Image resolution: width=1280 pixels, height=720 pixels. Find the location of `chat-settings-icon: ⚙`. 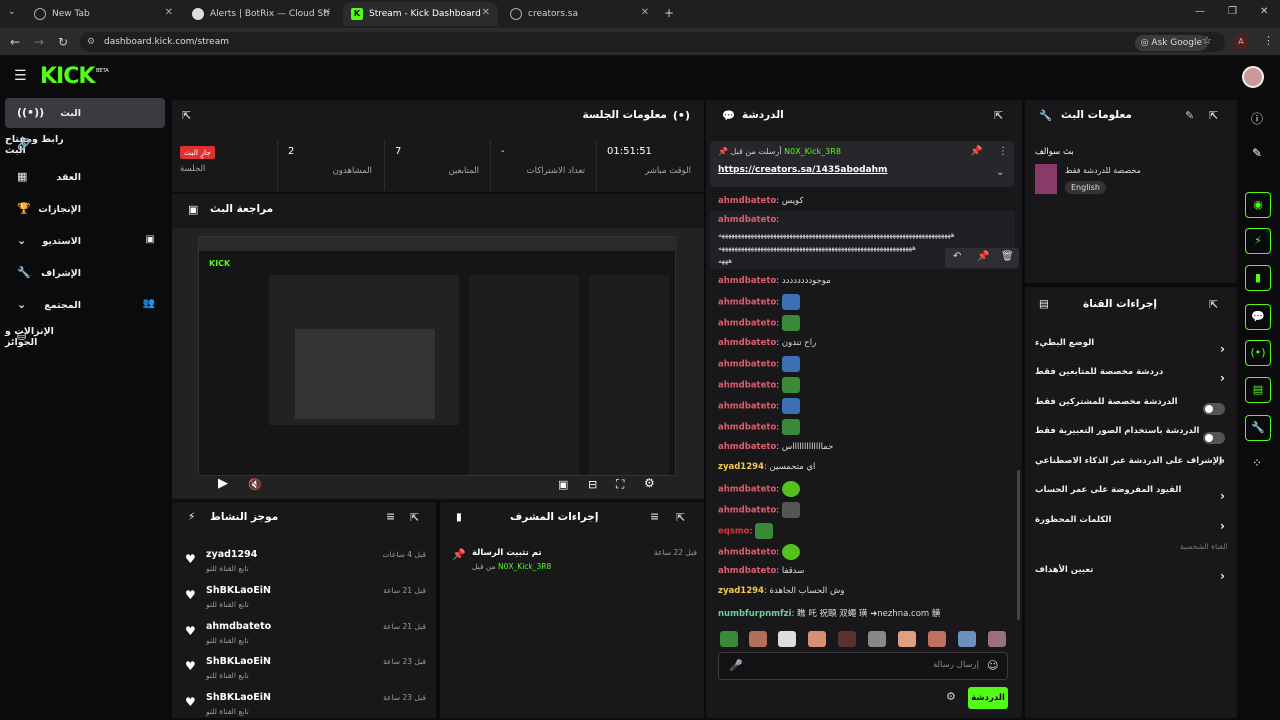

chat-settings-icon: ⚙ is located at coordinates (951, 696).